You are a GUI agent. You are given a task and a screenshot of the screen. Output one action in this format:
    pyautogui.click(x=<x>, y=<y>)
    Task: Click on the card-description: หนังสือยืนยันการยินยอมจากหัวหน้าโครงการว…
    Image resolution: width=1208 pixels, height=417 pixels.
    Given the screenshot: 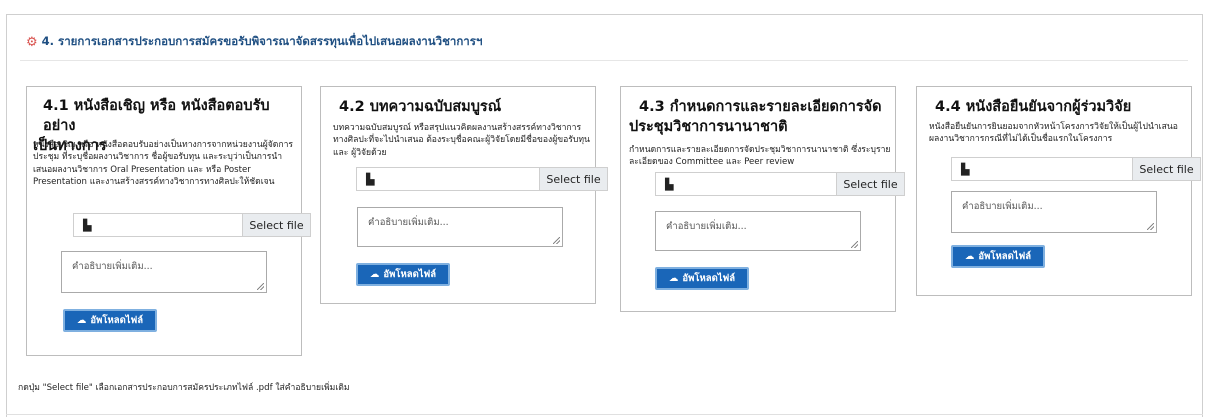 What is the action you would take?
    pyautogui.click(x=1053, y=133)
    